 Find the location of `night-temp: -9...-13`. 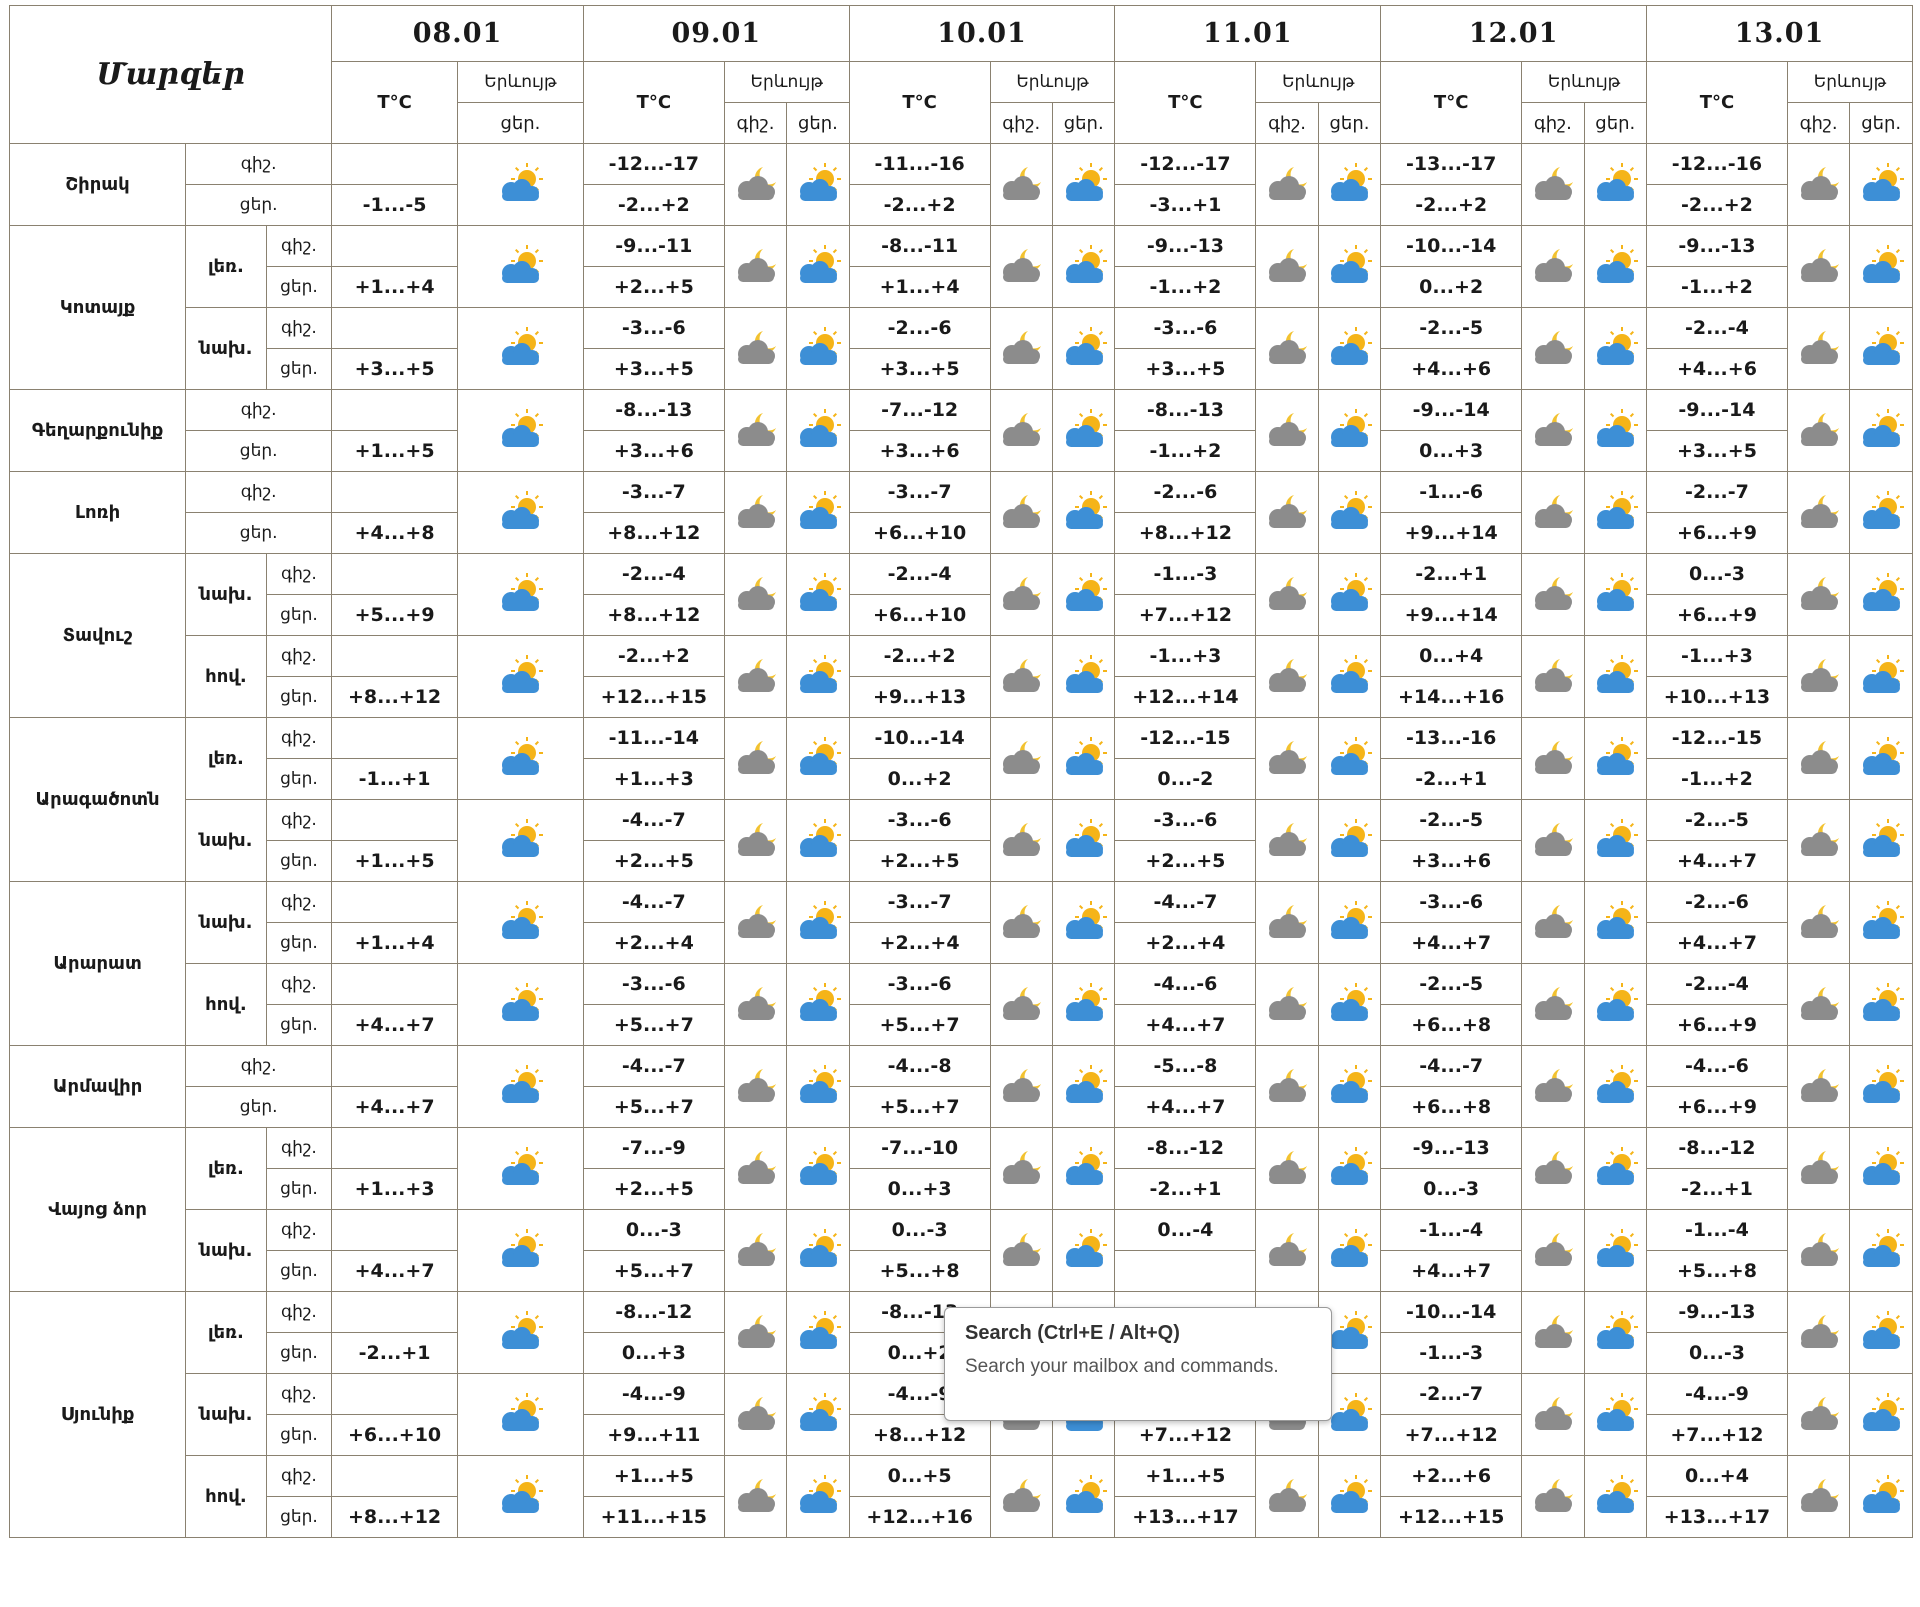

night-temp: -9...-13 is located at coordinates (1716, 1312).